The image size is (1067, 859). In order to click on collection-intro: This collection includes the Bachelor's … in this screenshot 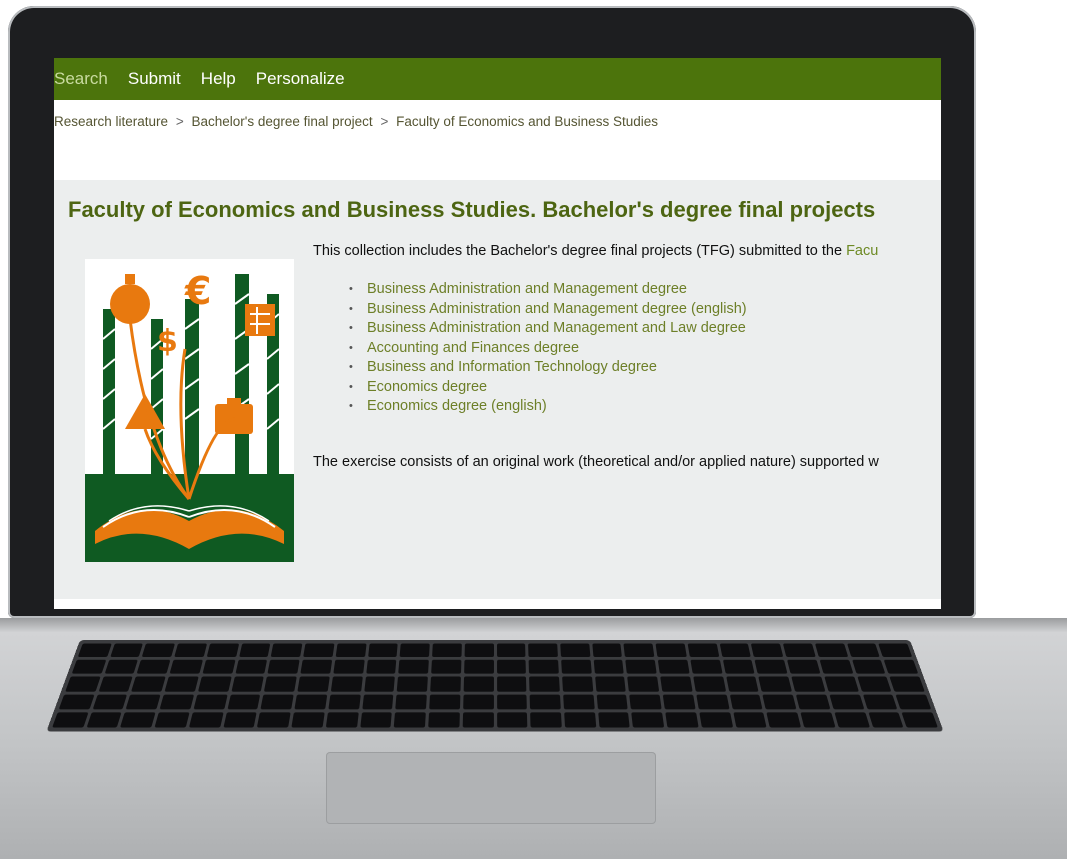, I will do `click(595, 251)`.